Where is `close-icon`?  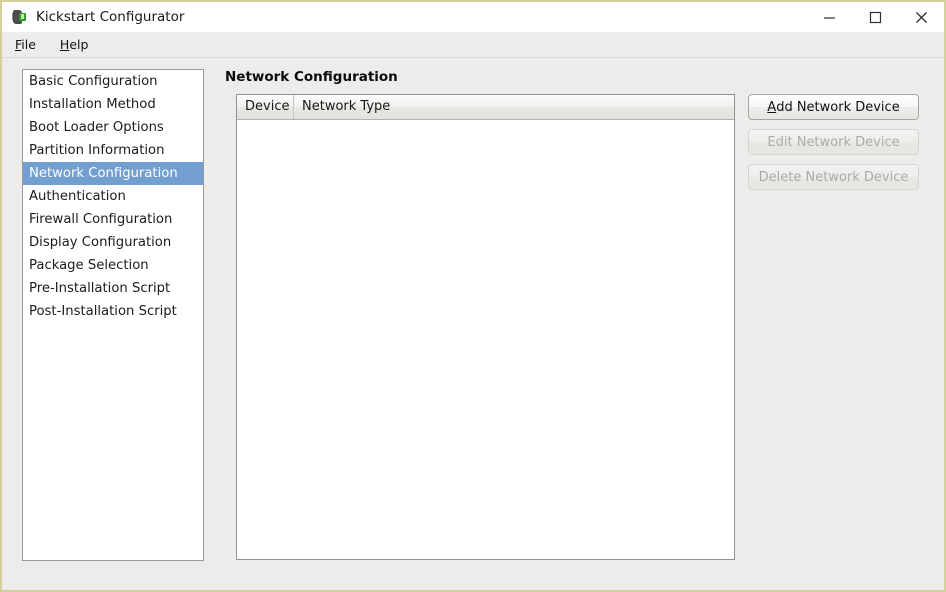
close-icon is located at coordinates (921, 17).